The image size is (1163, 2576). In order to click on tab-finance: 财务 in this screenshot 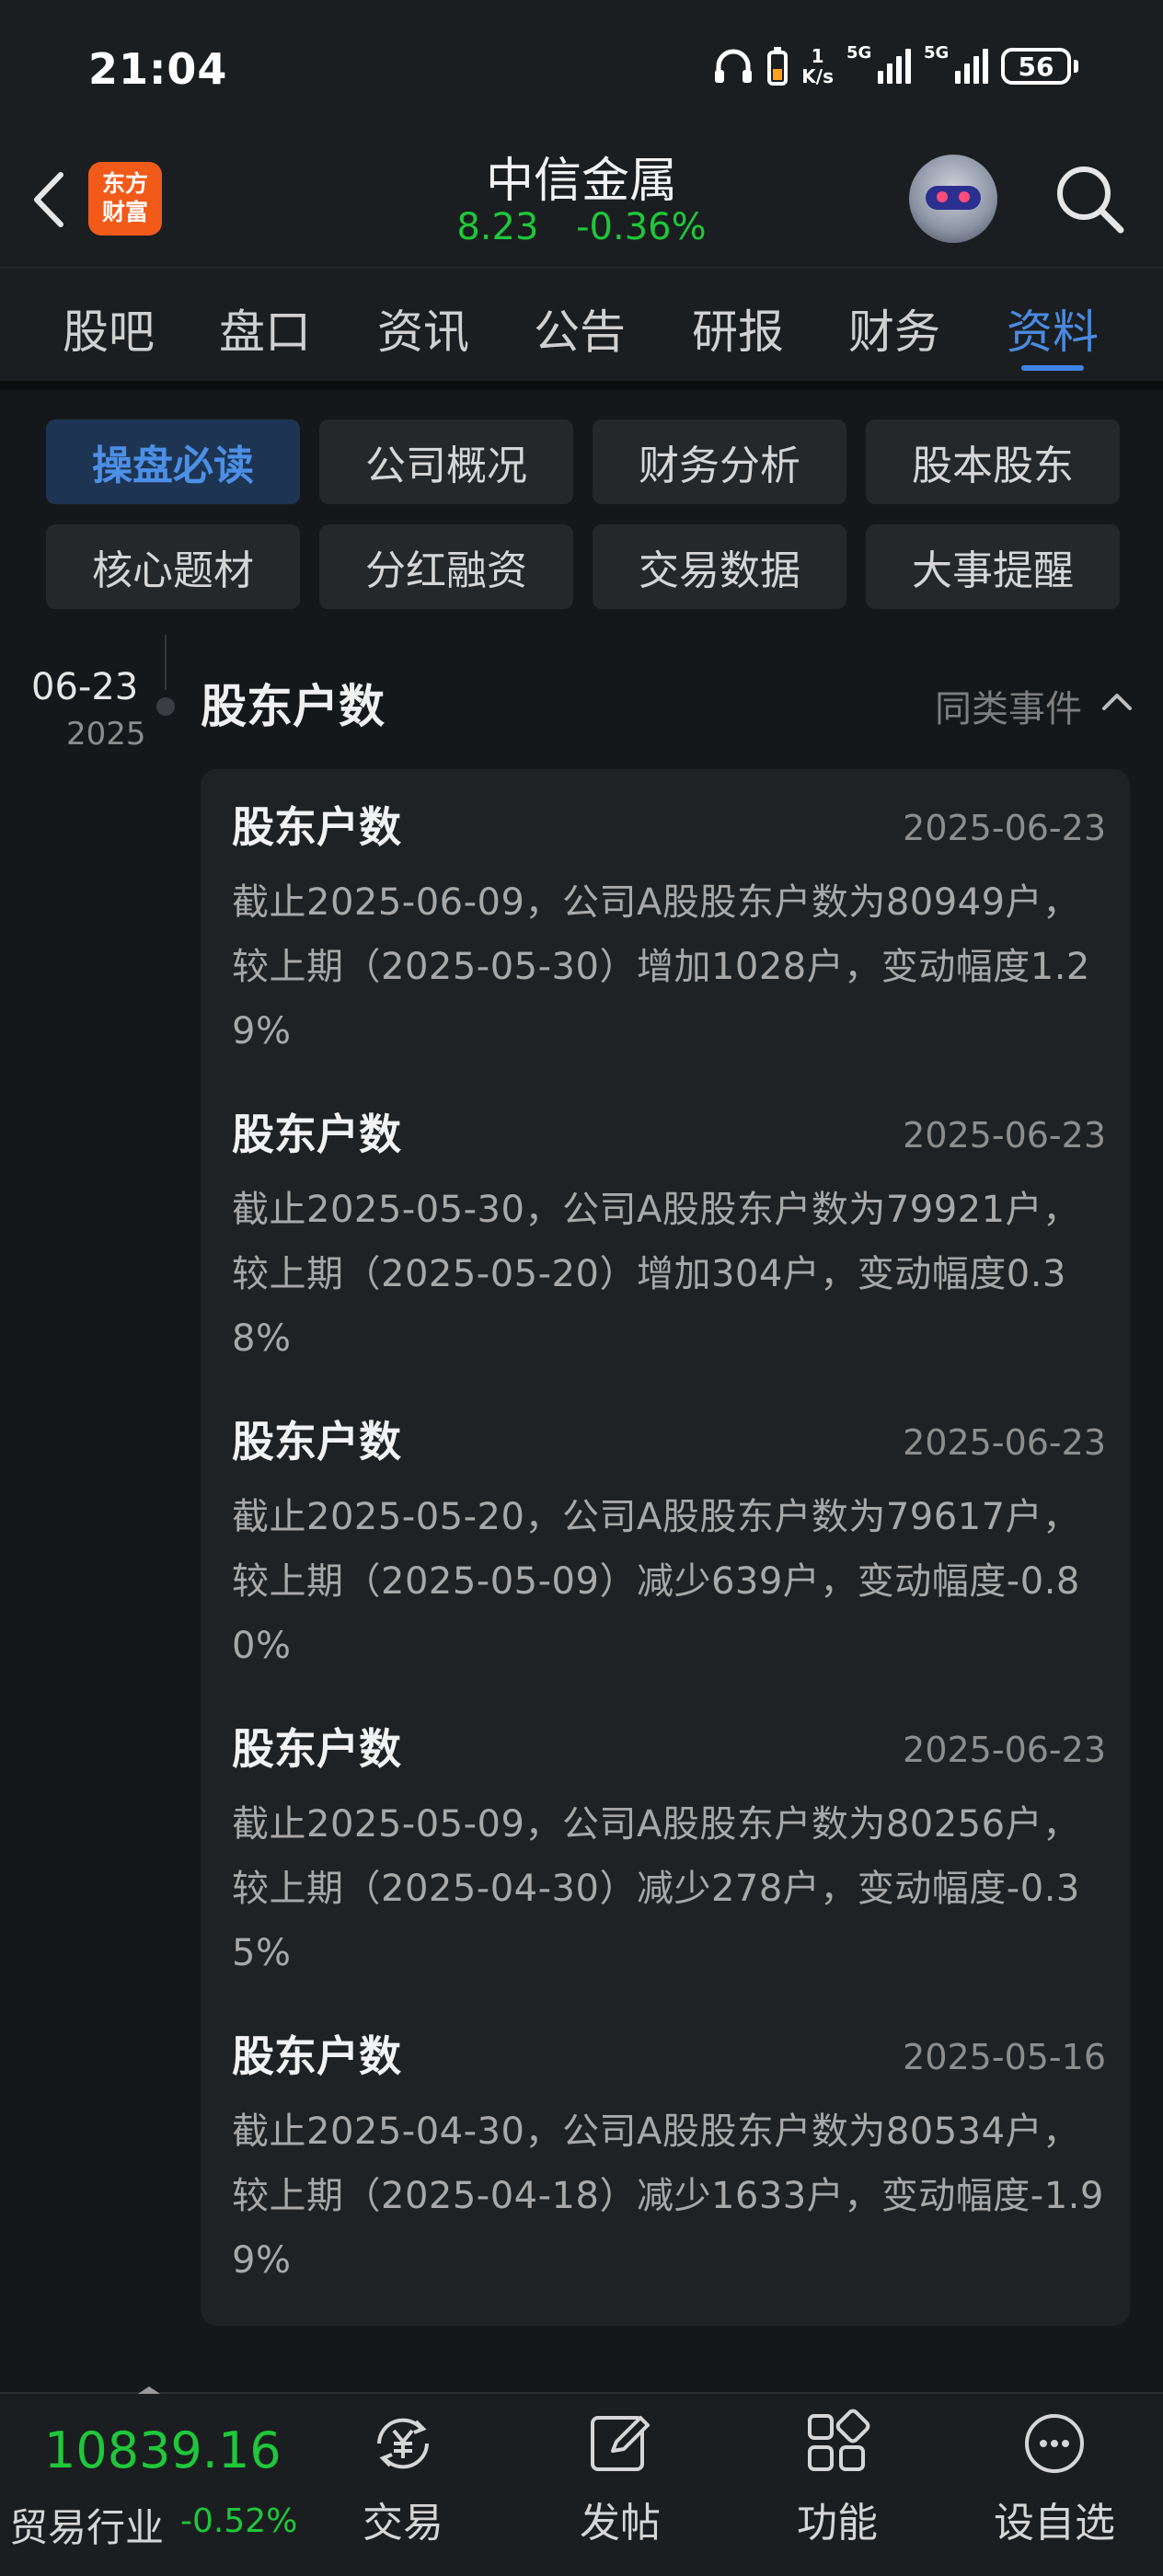, I will do `click(894, 328)`.